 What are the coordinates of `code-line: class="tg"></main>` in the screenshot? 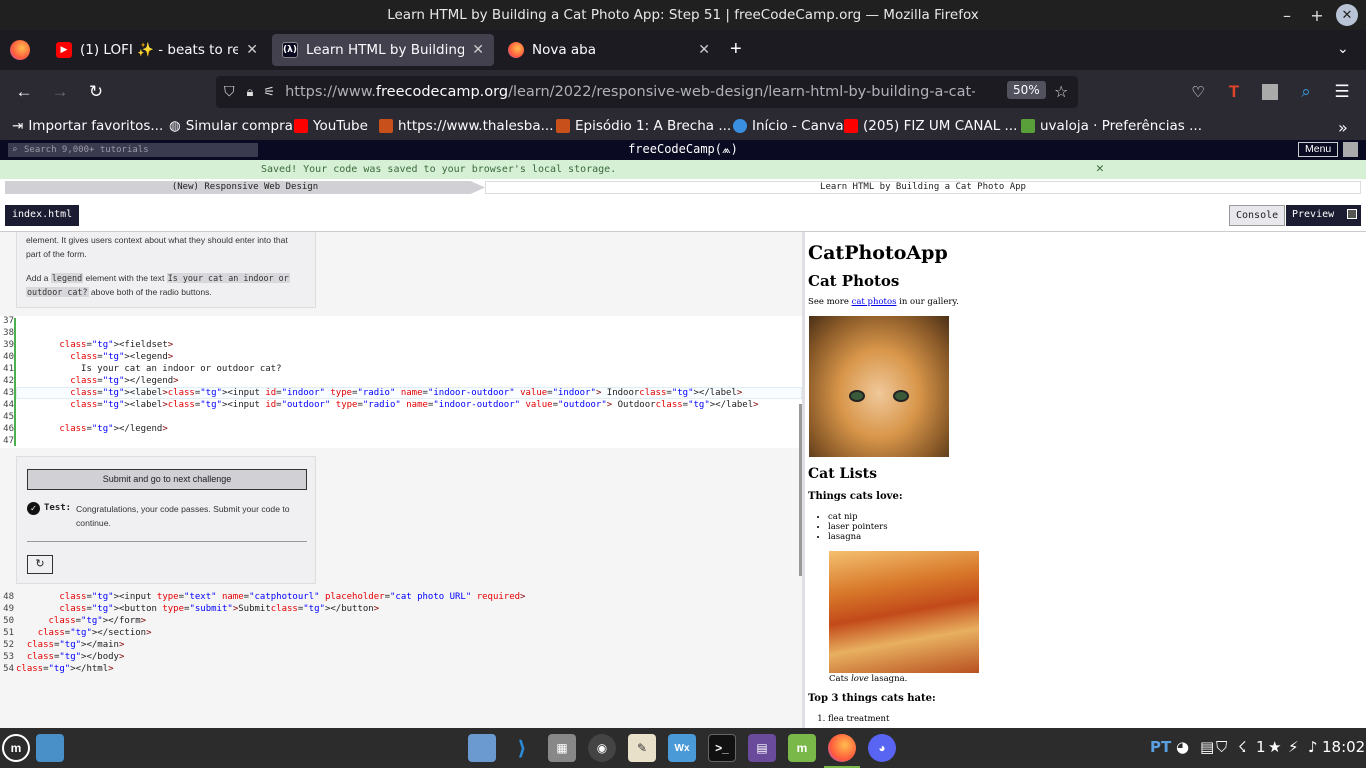 It's located at (70, 645).